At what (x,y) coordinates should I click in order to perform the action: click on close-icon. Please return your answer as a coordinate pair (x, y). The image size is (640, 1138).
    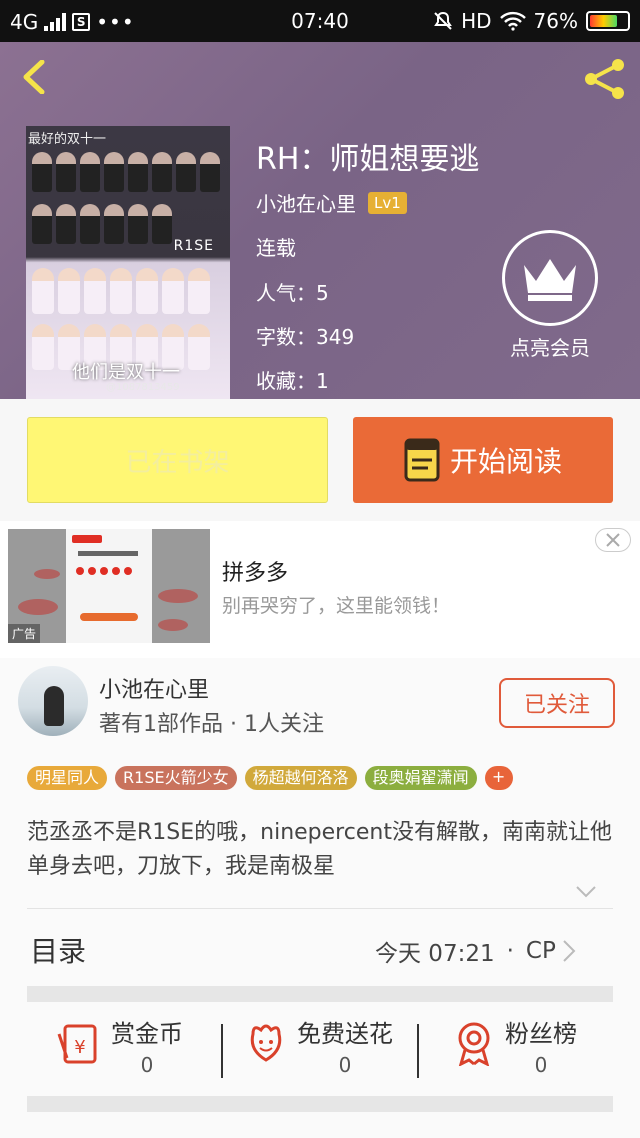
    Looking at the image, I should click on (613, 540).